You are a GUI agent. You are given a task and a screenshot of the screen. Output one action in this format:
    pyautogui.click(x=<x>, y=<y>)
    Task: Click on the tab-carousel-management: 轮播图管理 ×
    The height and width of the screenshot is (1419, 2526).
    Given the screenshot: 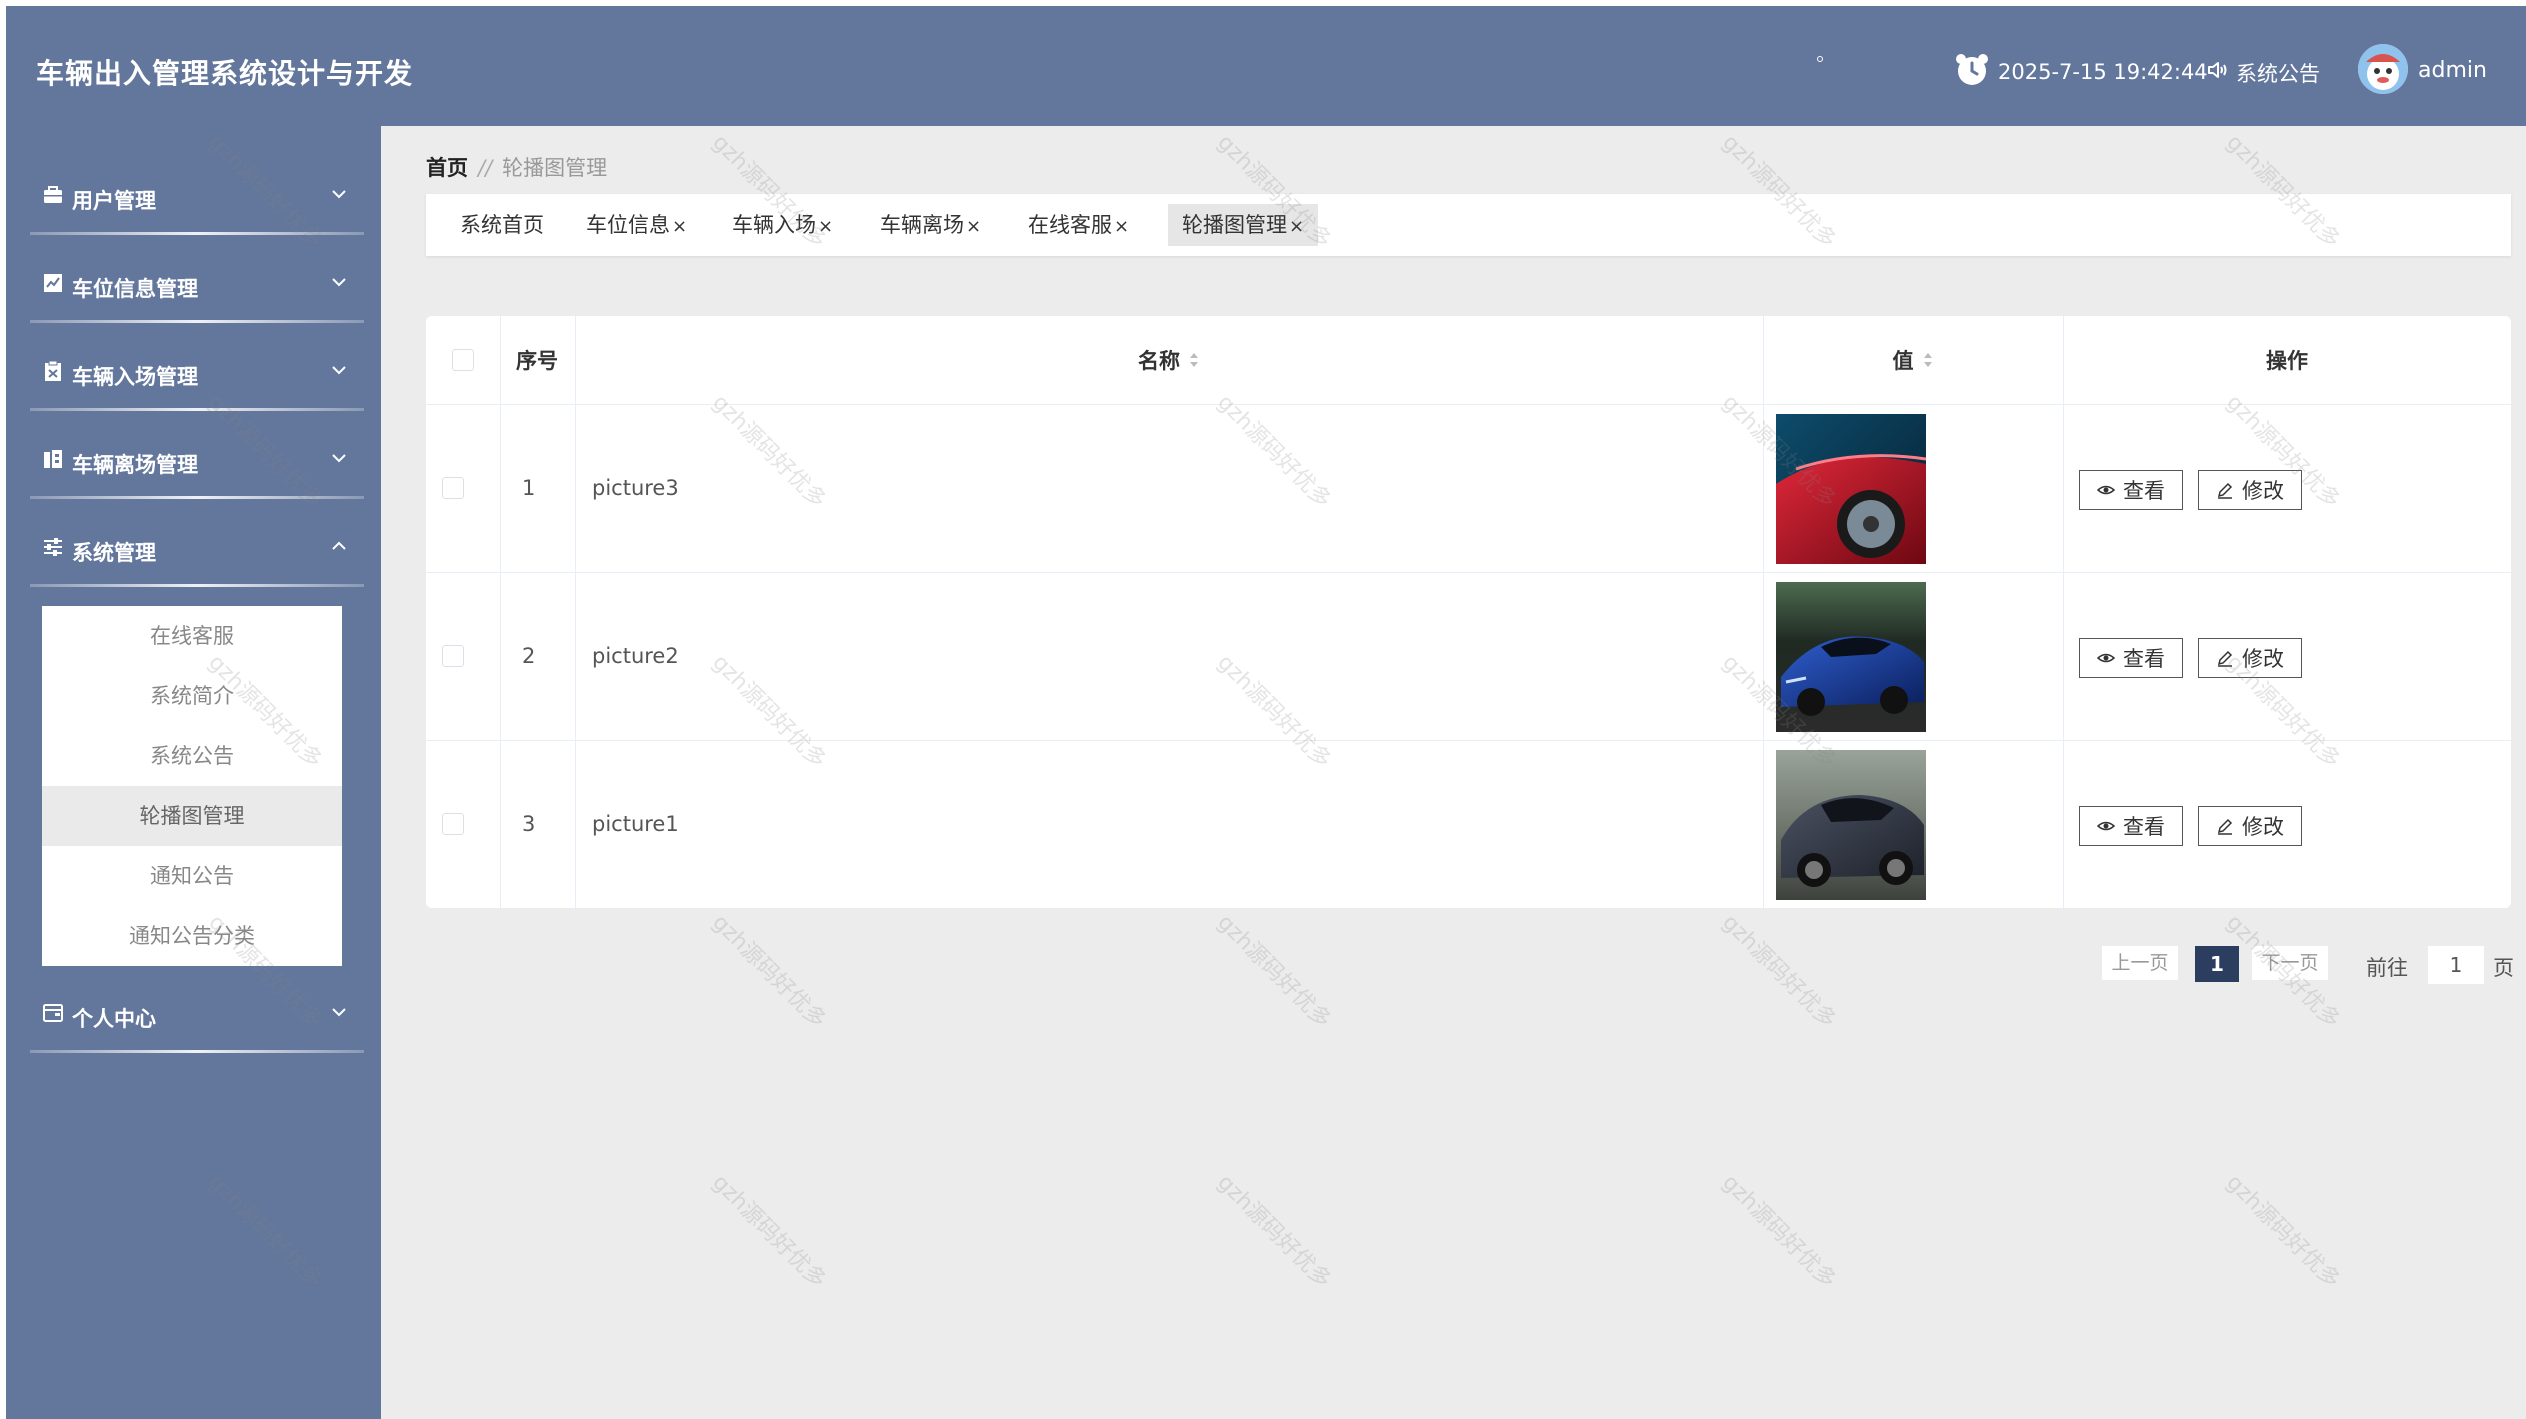 What is the action you would take?
    pyautogui.click(x=1243, y=225)
    